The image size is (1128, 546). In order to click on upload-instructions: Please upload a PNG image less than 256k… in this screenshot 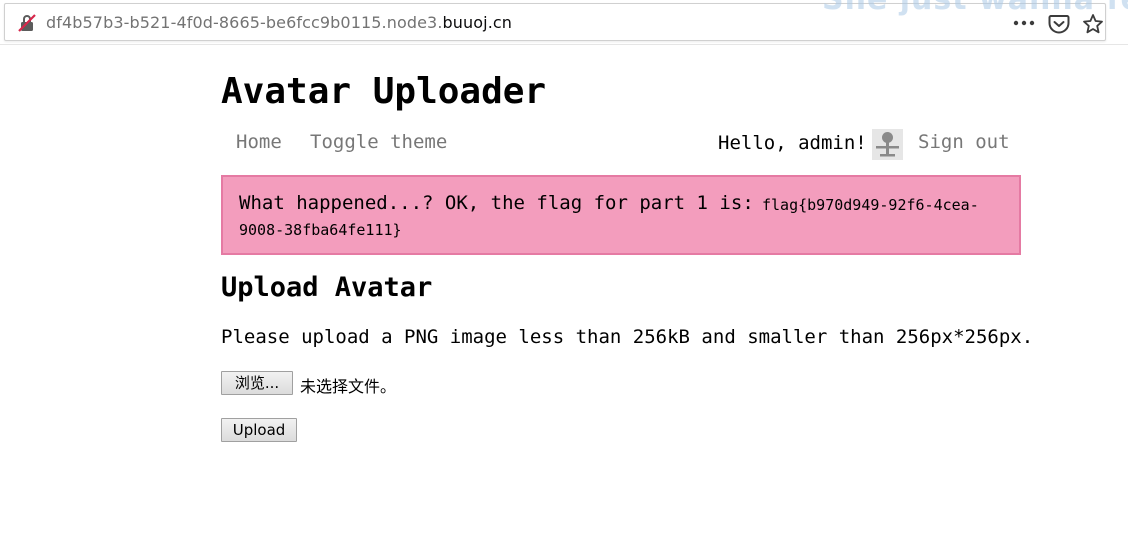, I will do `click(627, 337)`.